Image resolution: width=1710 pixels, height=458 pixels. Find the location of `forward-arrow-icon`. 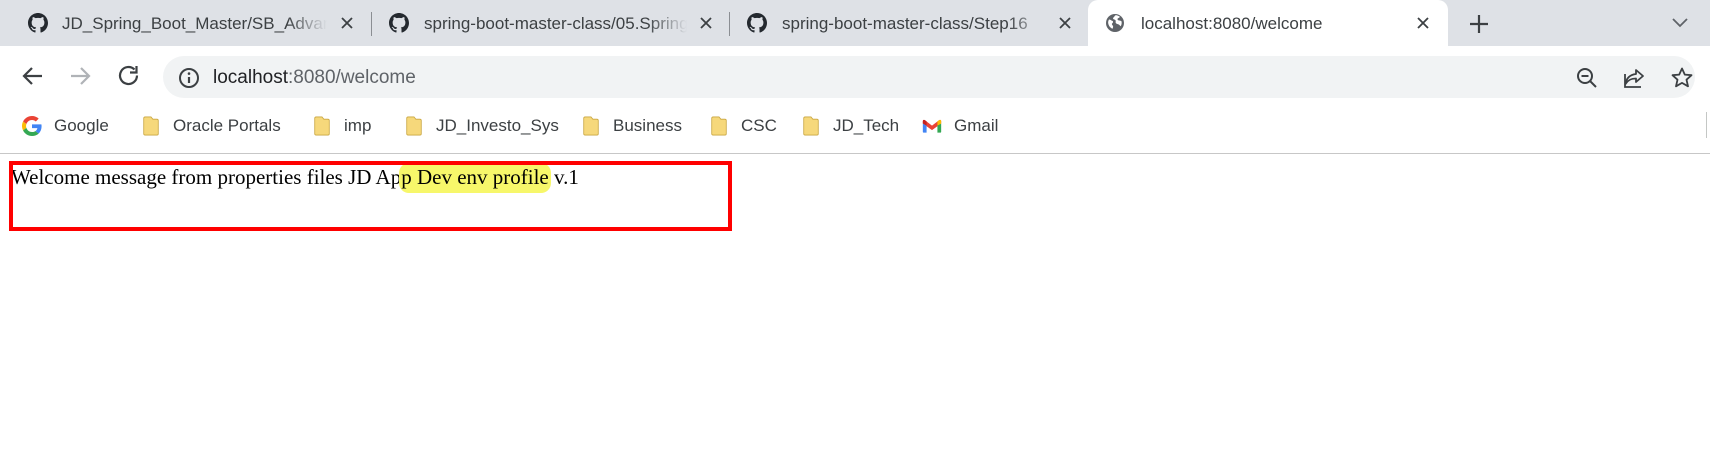

forward-arrow-icon is located at coordinates (80, 76).